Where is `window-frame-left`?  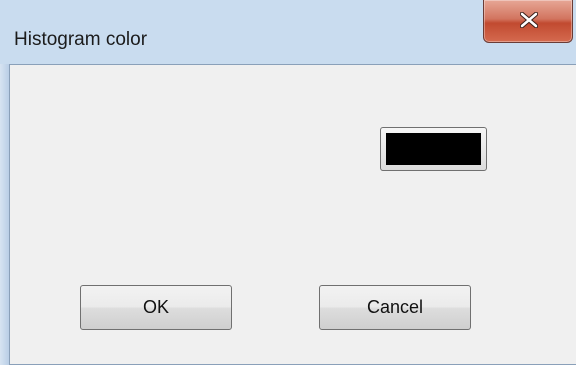 window-frame-left is located at coordinates (4, 214).